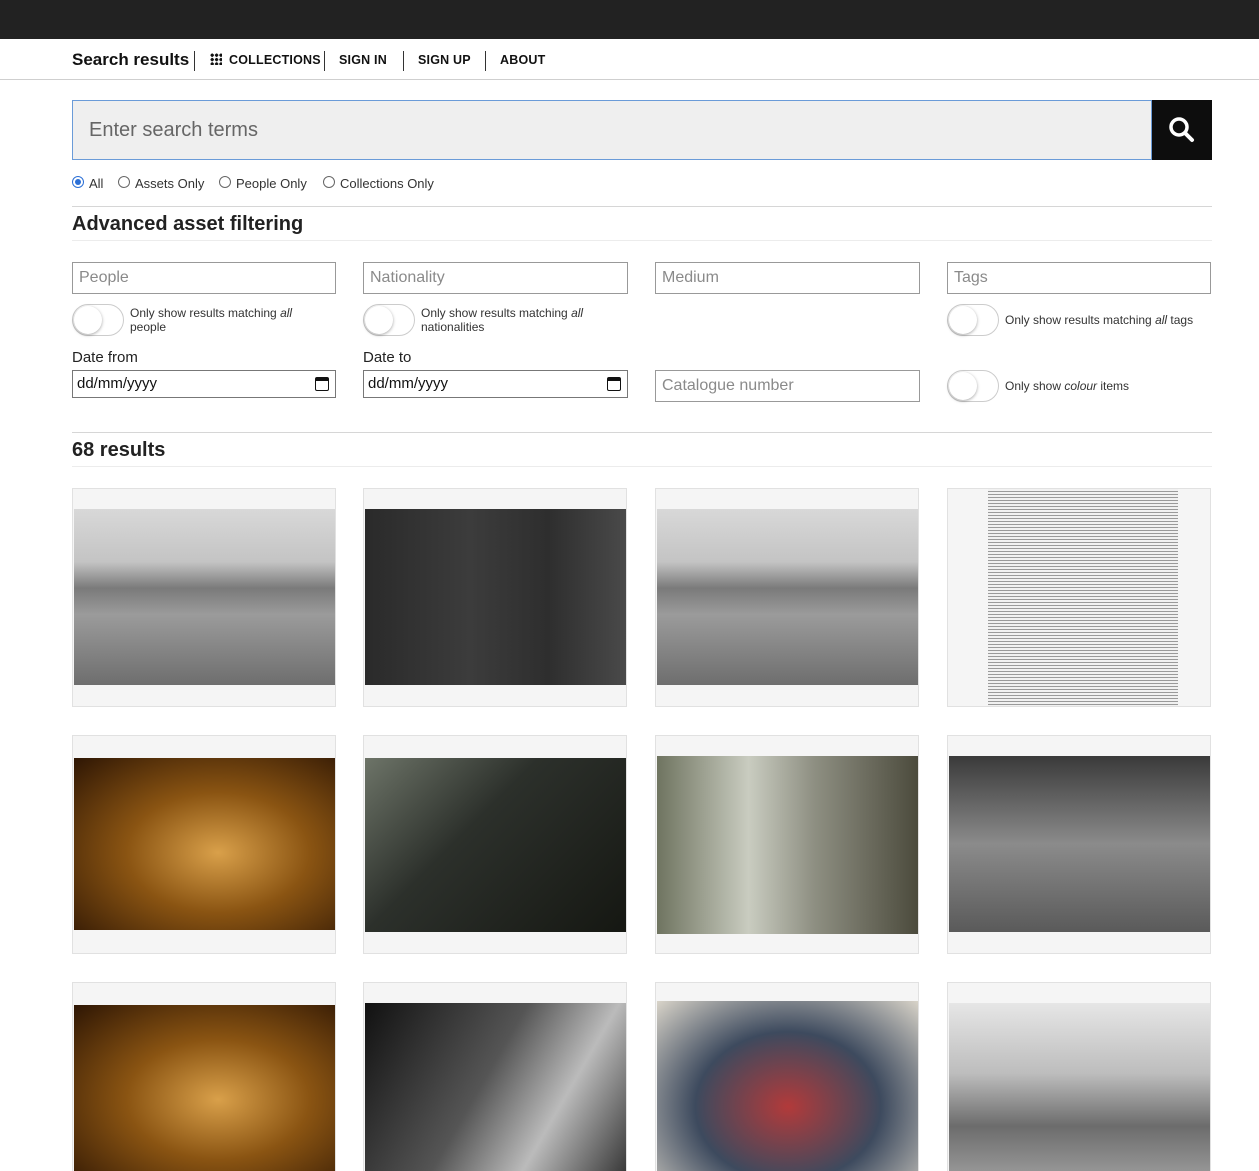 The image size is (1259, 1171). Describe the element at coordinates (787, 386) in the screenshot. I see `catalogue-number-input` at that location.